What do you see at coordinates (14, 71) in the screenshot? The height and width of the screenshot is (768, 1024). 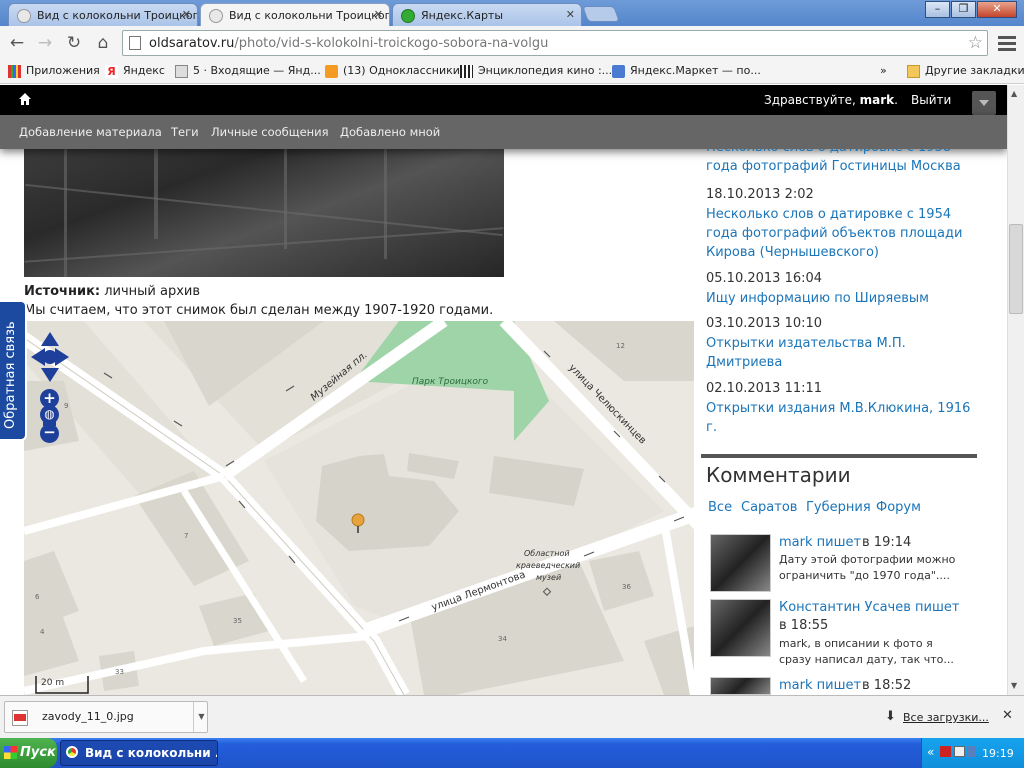 I see `apps-grid-icon` at bounding box center [14, 71].